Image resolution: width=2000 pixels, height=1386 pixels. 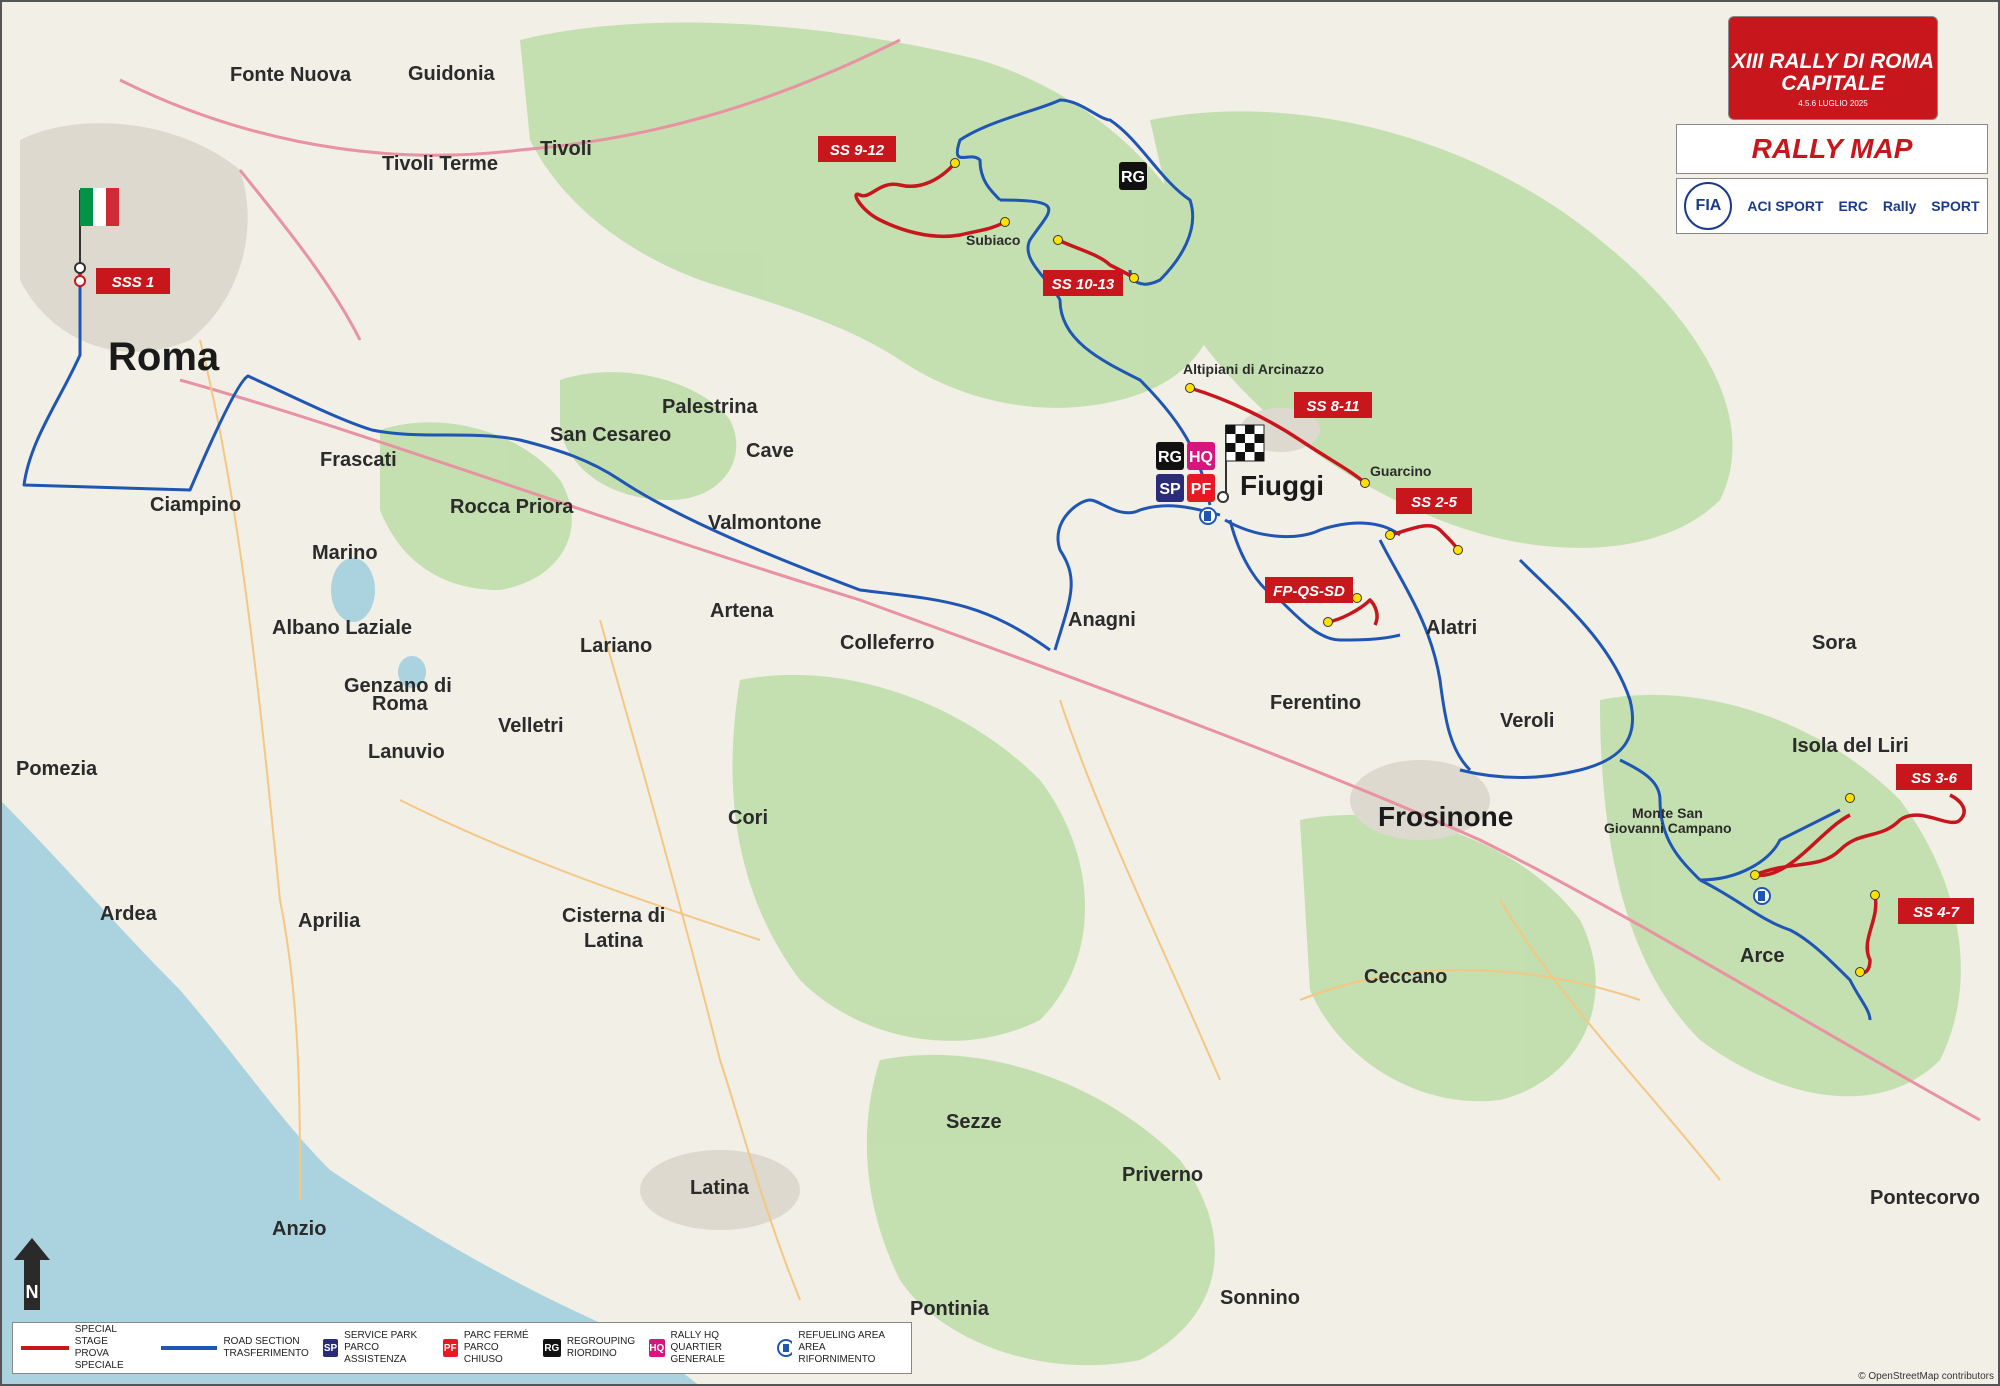 I want to click on label-artena: Artena, so click(x=742, y=611).